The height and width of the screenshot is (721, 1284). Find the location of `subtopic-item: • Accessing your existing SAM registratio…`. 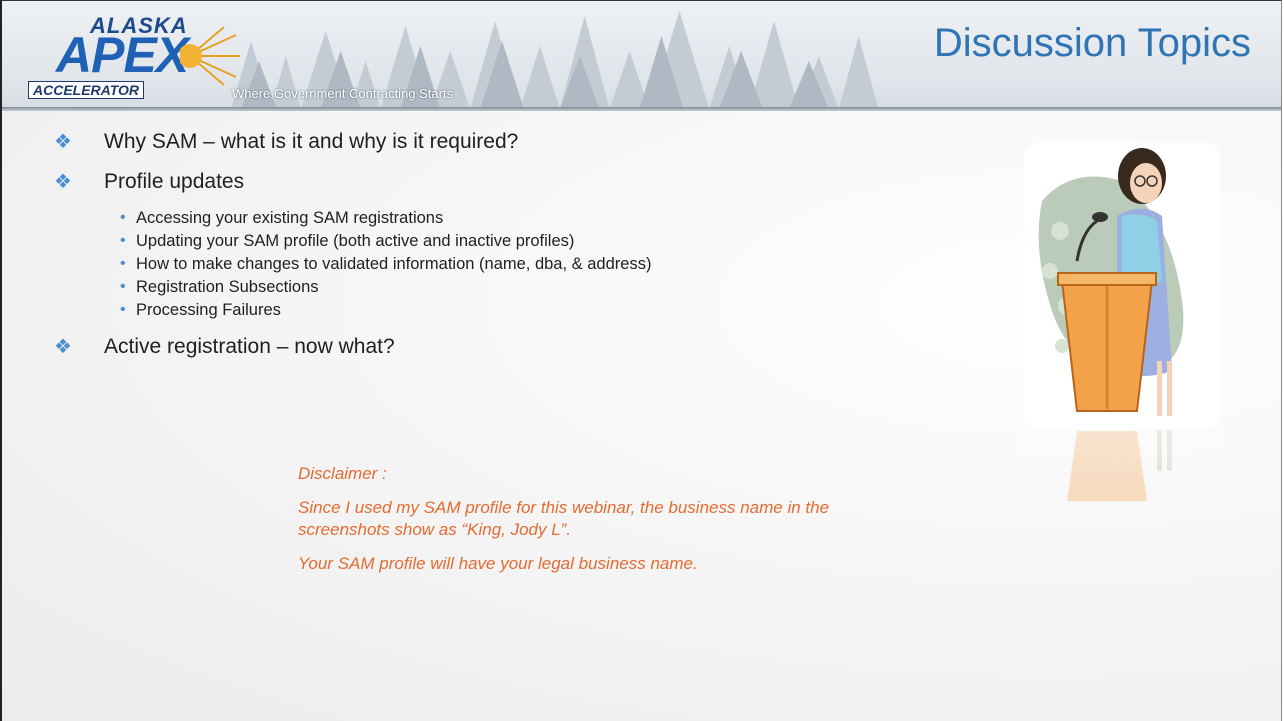

subtopic-item: • Accessing your existing SAM registratio… is located at coordinates (534, 218).